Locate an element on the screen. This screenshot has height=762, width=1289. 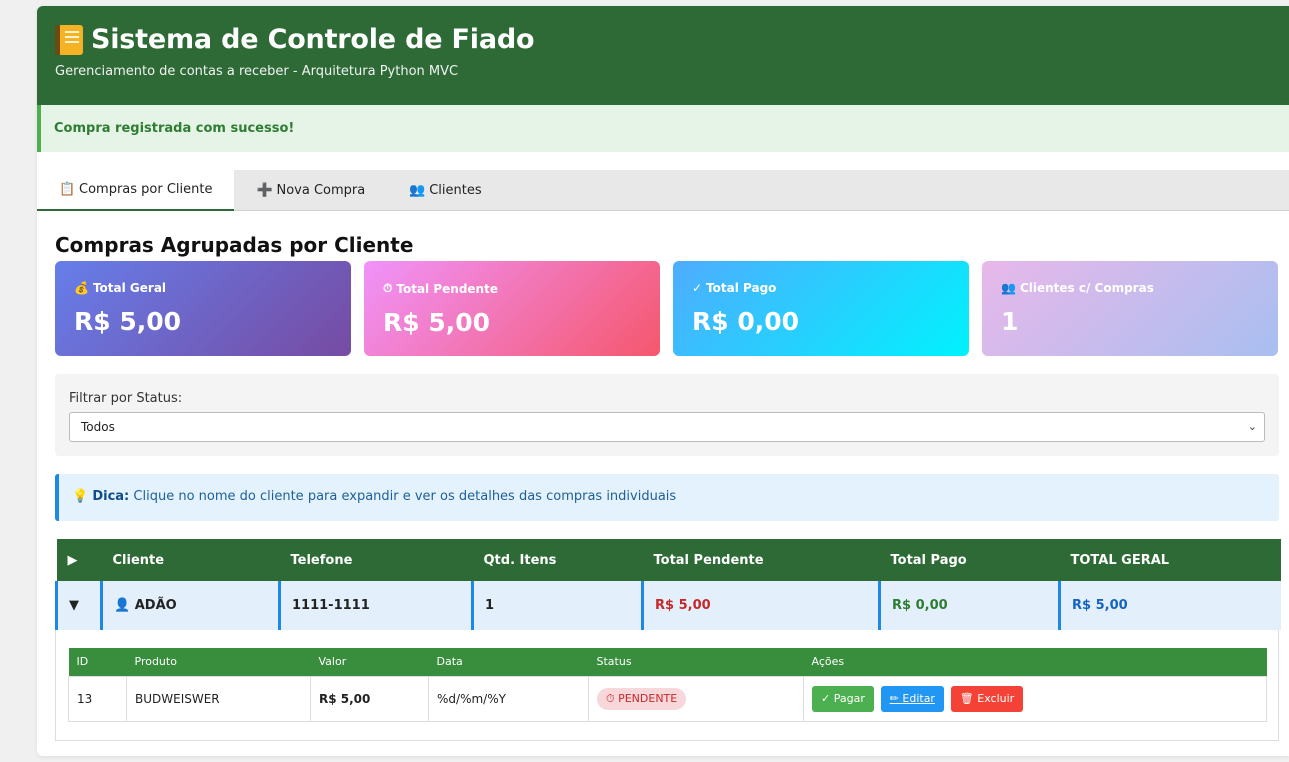
expand-toggle: ▼ is located at coordinates (79, 605).